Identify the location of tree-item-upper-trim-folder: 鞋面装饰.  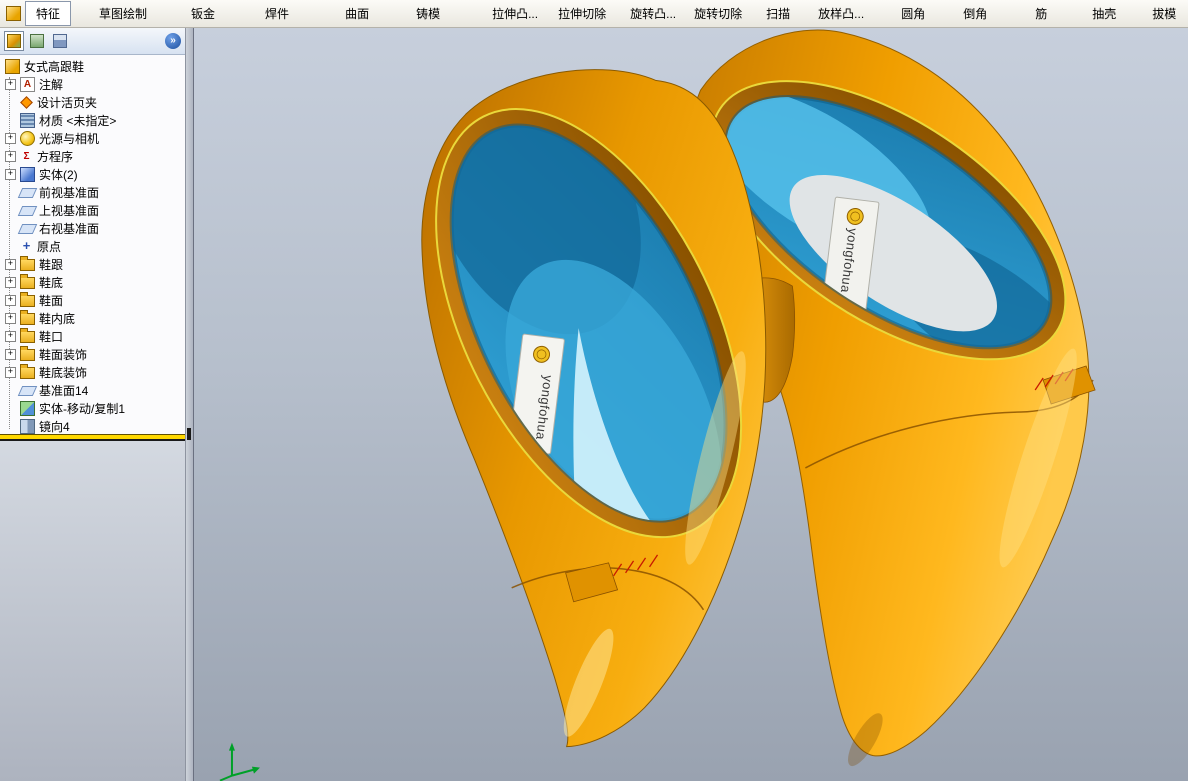
(92, 354).